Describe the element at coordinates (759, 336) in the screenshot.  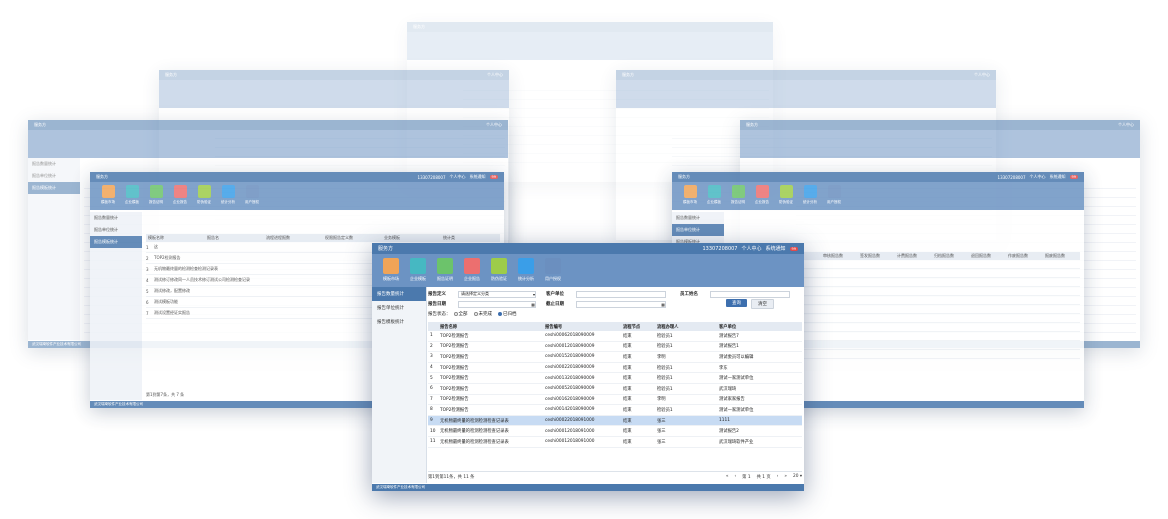
I see `table-cell: 测试报告7` at that location.